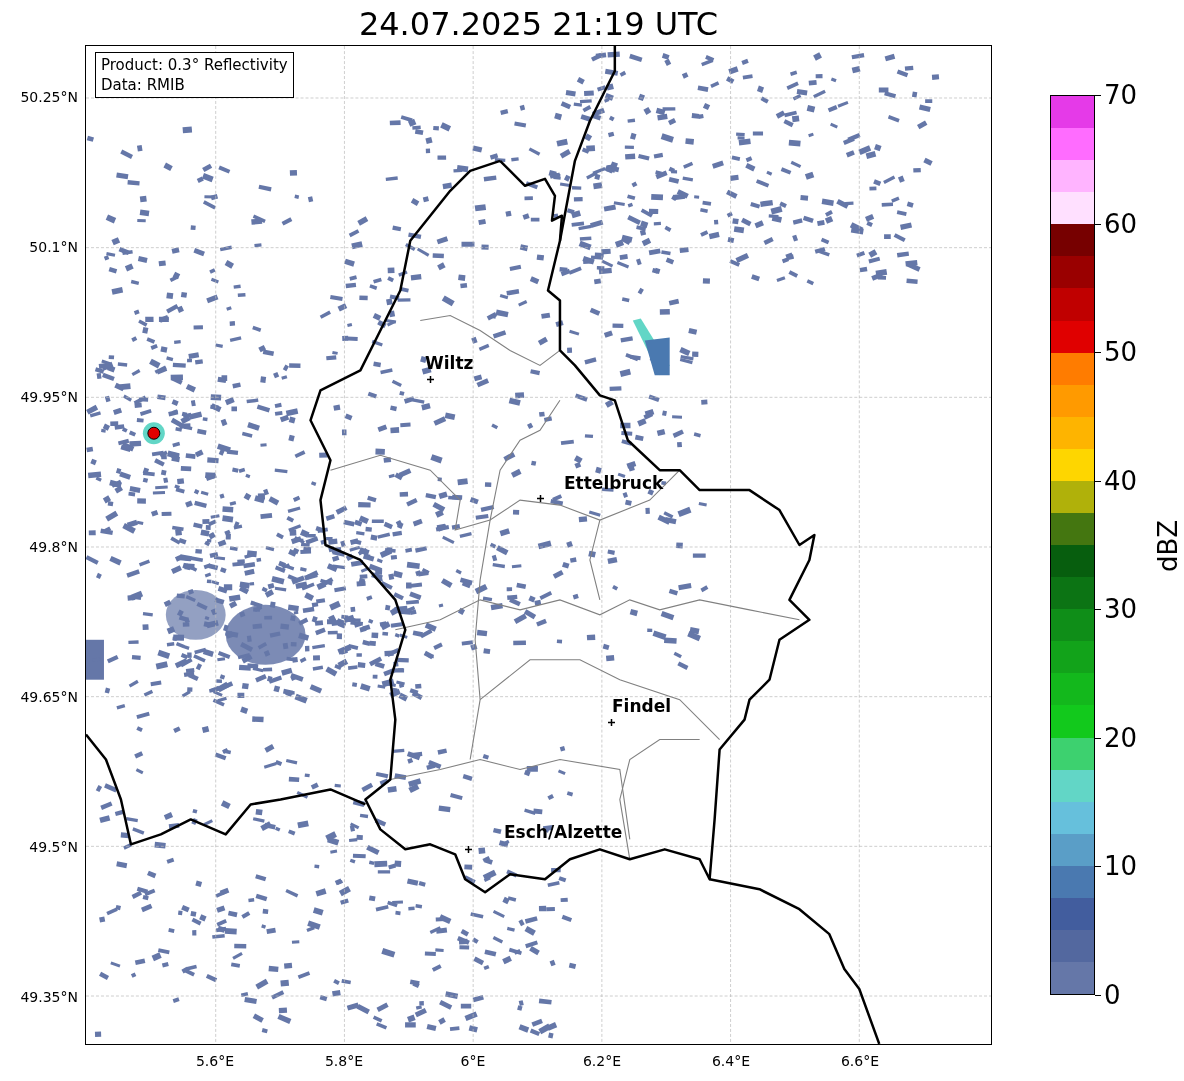 The image size is (1184, 1081). I want to click on y-tick-label: 49.35°N, so click(49, 997).